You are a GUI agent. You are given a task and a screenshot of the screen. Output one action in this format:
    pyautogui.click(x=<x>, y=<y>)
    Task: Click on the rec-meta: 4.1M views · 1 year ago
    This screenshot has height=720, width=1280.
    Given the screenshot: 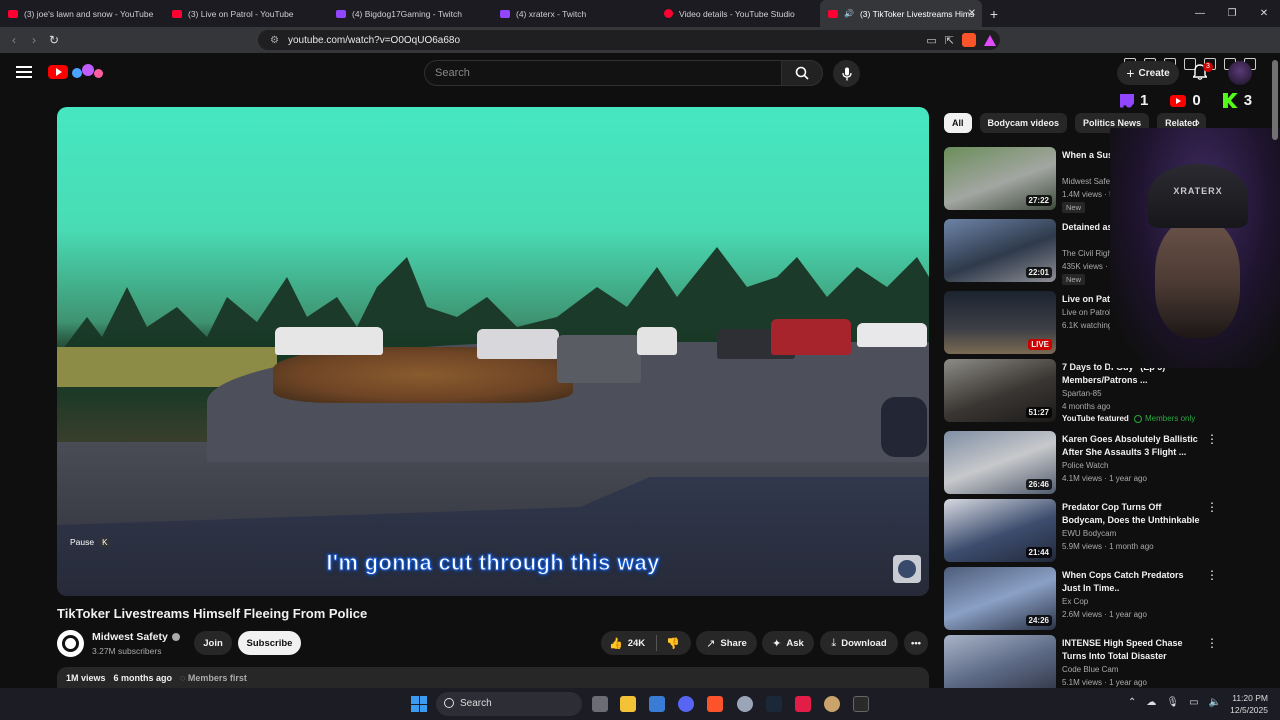 What is the action you would take?
    pyautogui.click(x=1104, y=478)
    